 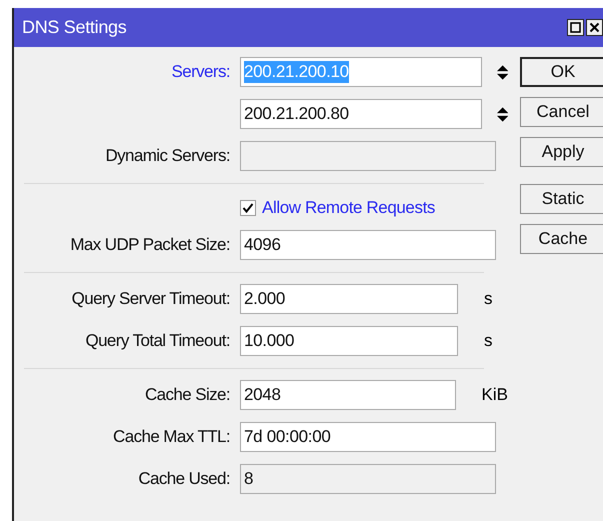 I want to click on unit-label: KiB, so click(x=495, y=395).